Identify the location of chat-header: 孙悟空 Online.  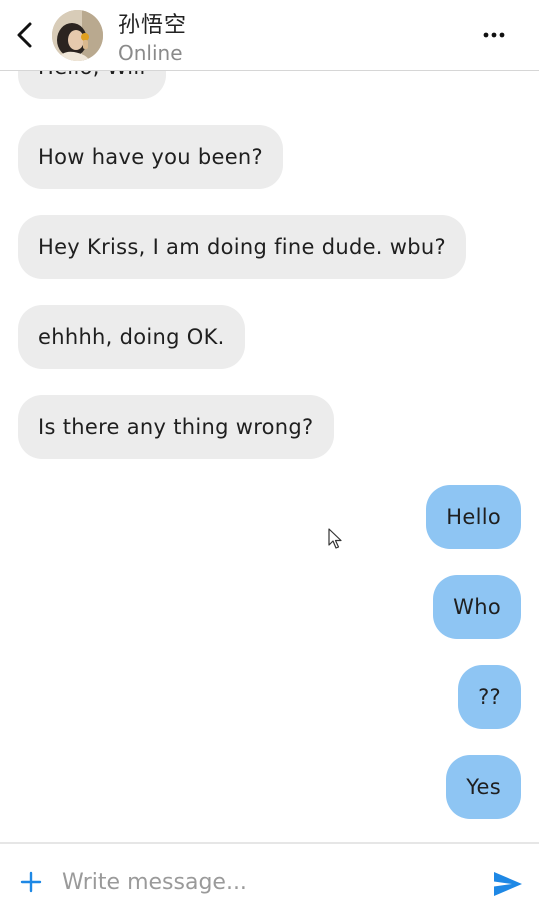
(269, 35).